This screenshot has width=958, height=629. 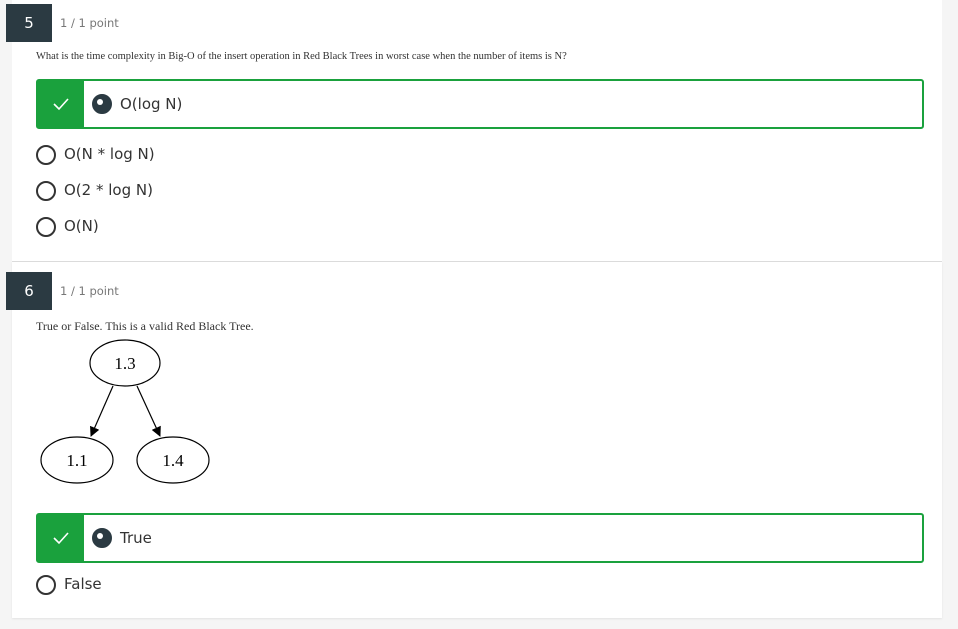 What do you see at coordinates (29, 23) in the screenshot?
I see `question-number: 5` at bounding box center [29, 23].